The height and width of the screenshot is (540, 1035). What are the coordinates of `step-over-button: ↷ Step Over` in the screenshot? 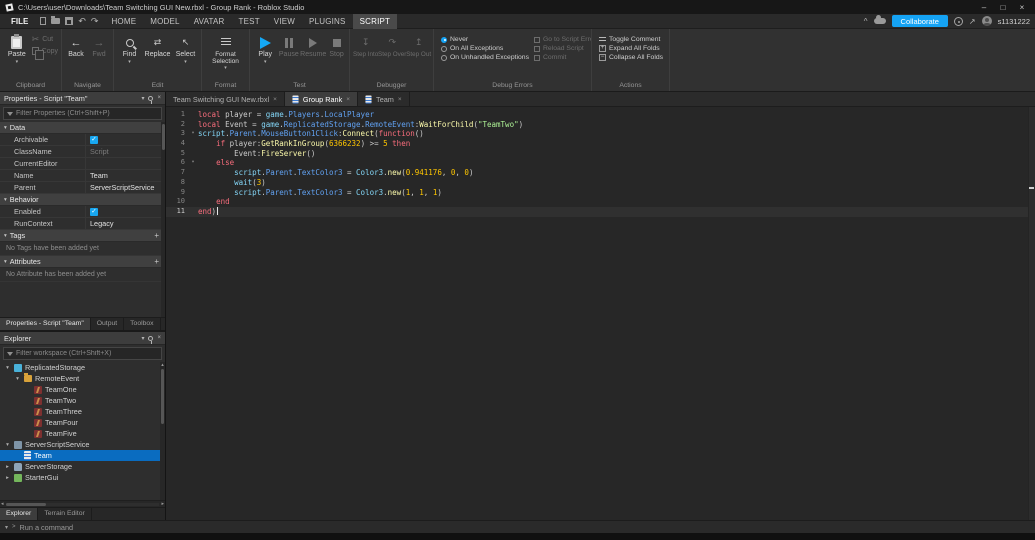 It's located at (392, 56).